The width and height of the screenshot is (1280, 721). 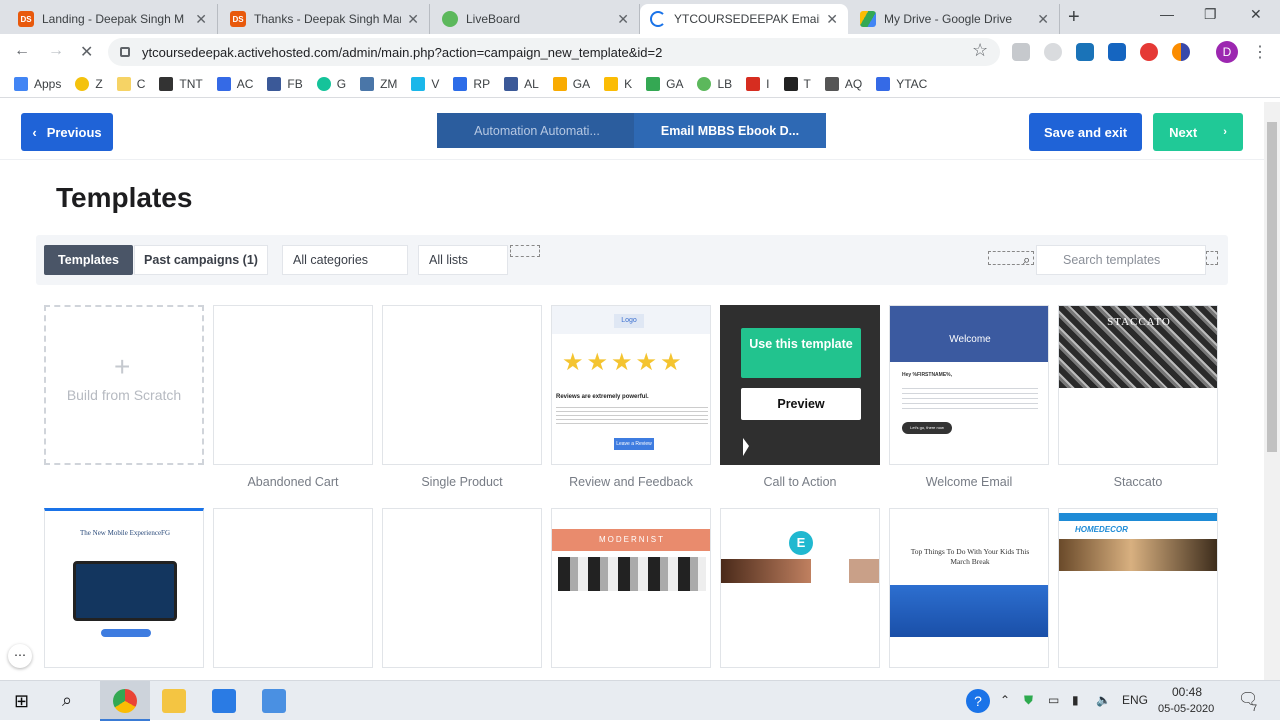 I want to click on windows-start-icon: ⊞, so click(x=21, y=701).